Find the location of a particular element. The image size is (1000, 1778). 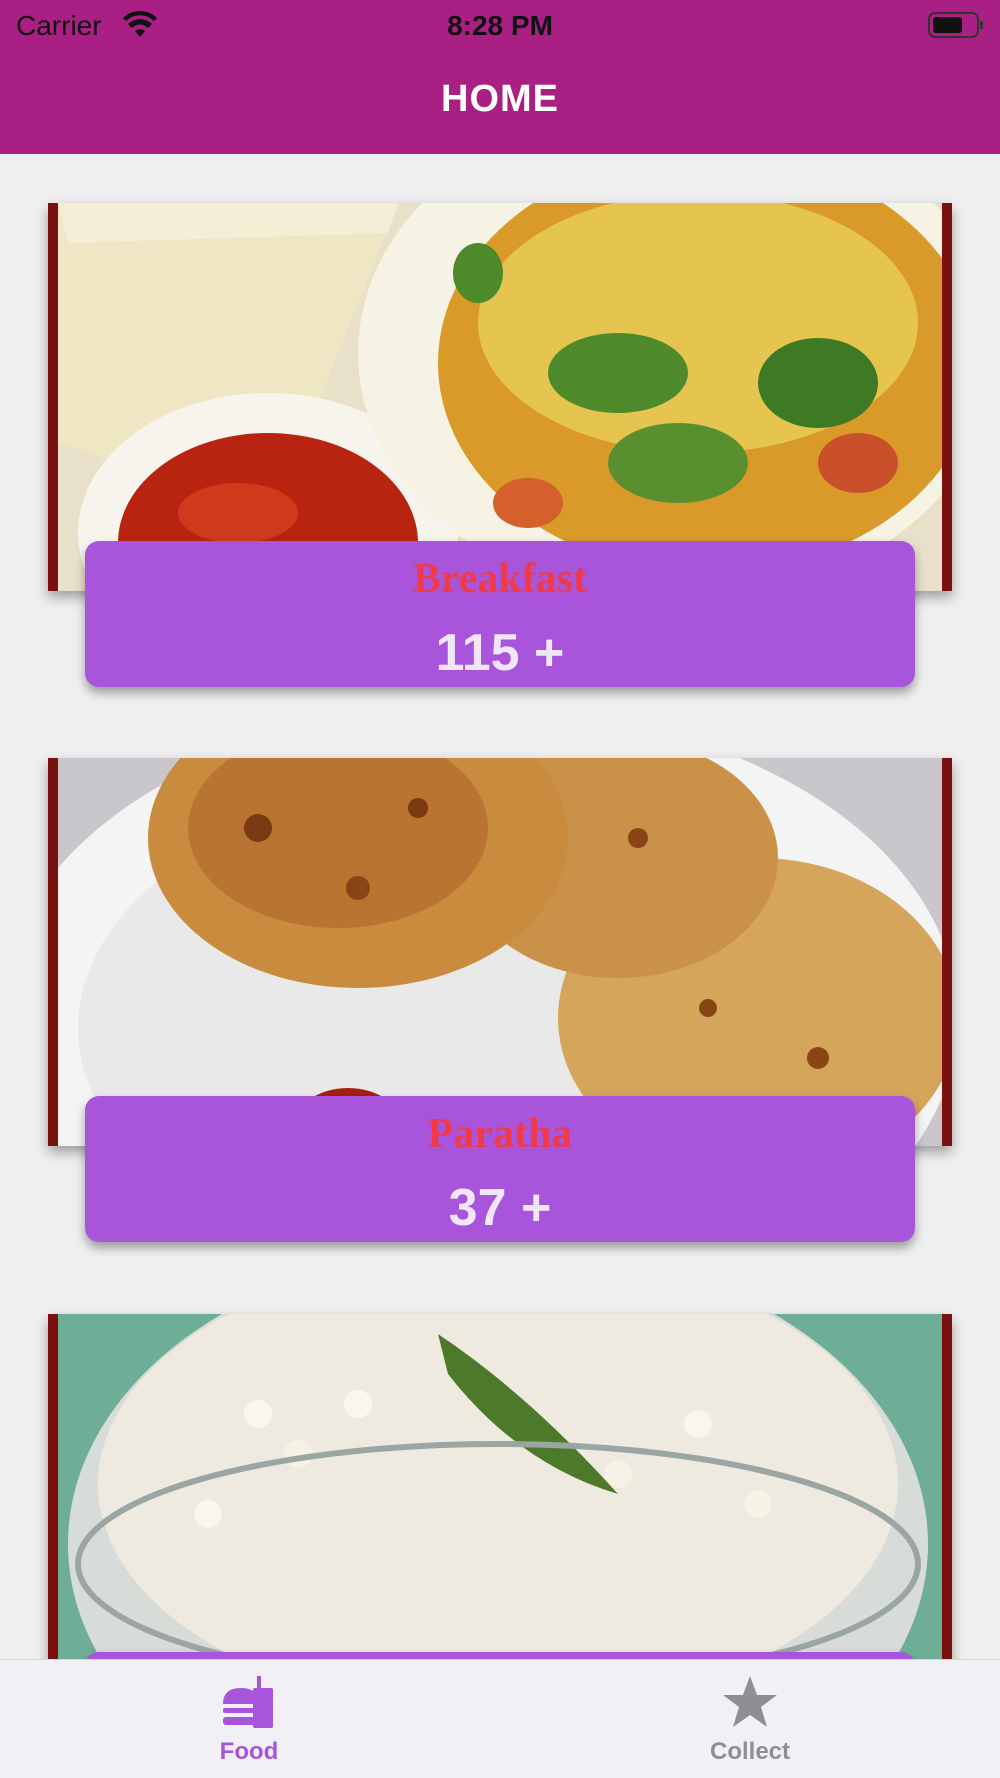

tab-label: Collect is located at coordinates (749, 1751).